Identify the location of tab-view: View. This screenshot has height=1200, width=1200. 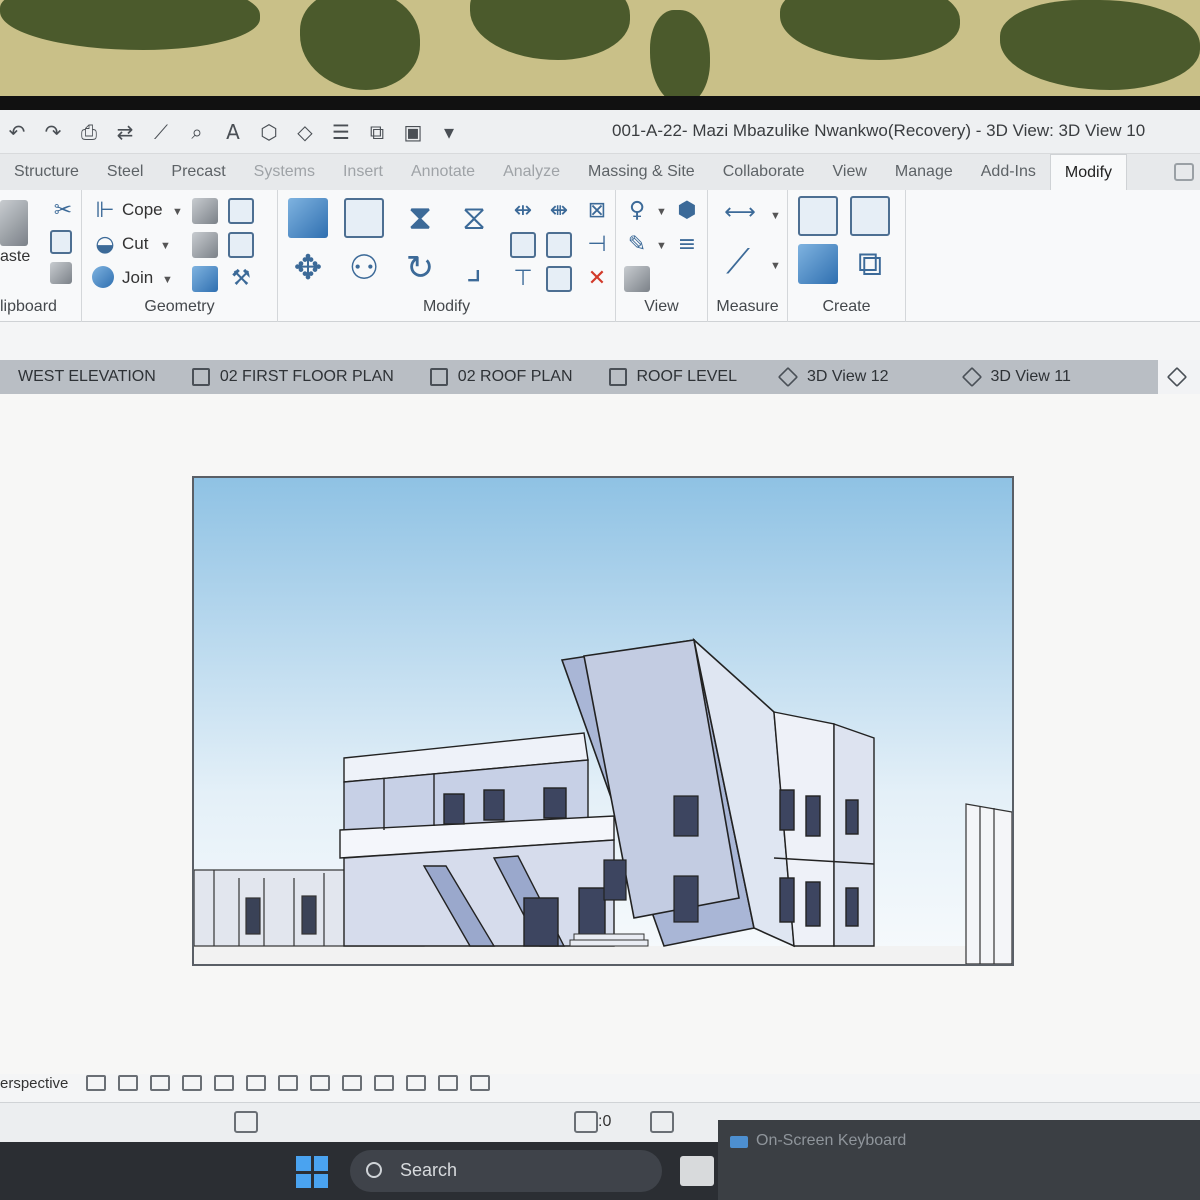
(850, 172).